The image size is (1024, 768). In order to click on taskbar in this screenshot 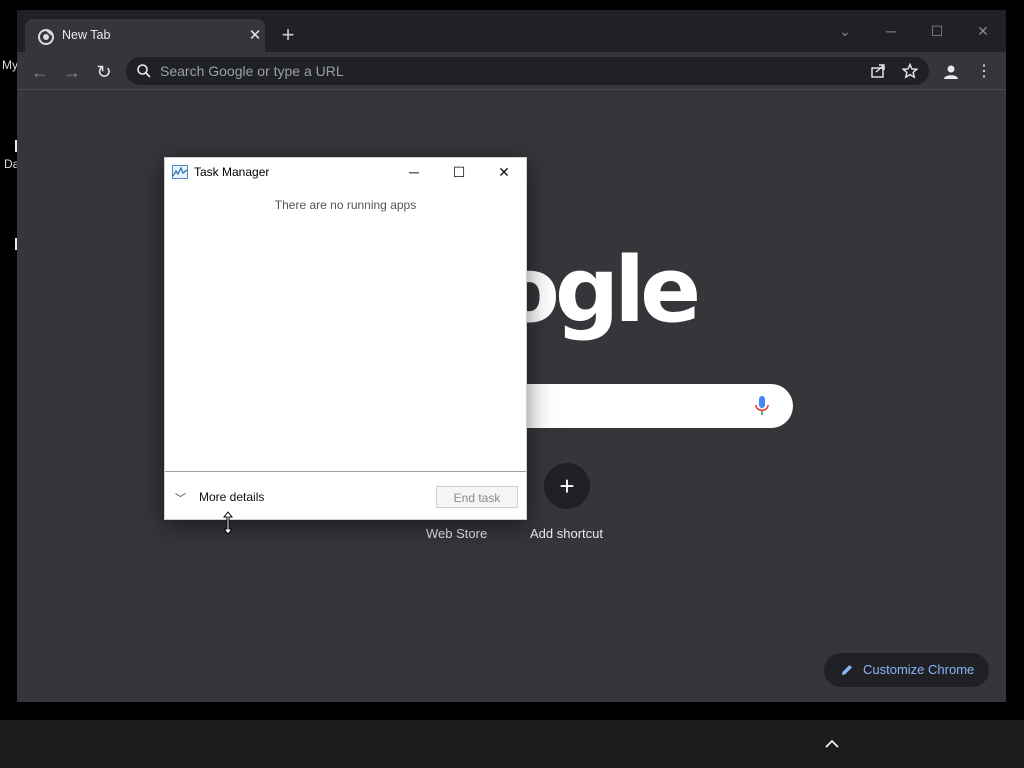, I will do `click(512, 744)`.